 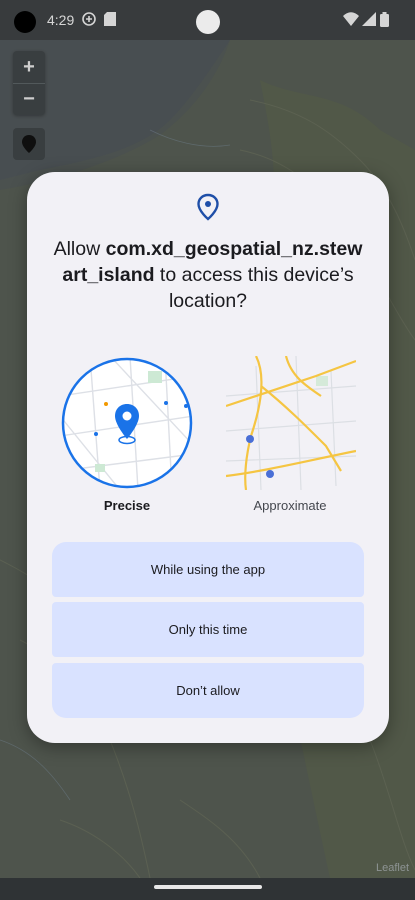 I want to click on approximate-label: Approximate, so click(x=290, y=505).